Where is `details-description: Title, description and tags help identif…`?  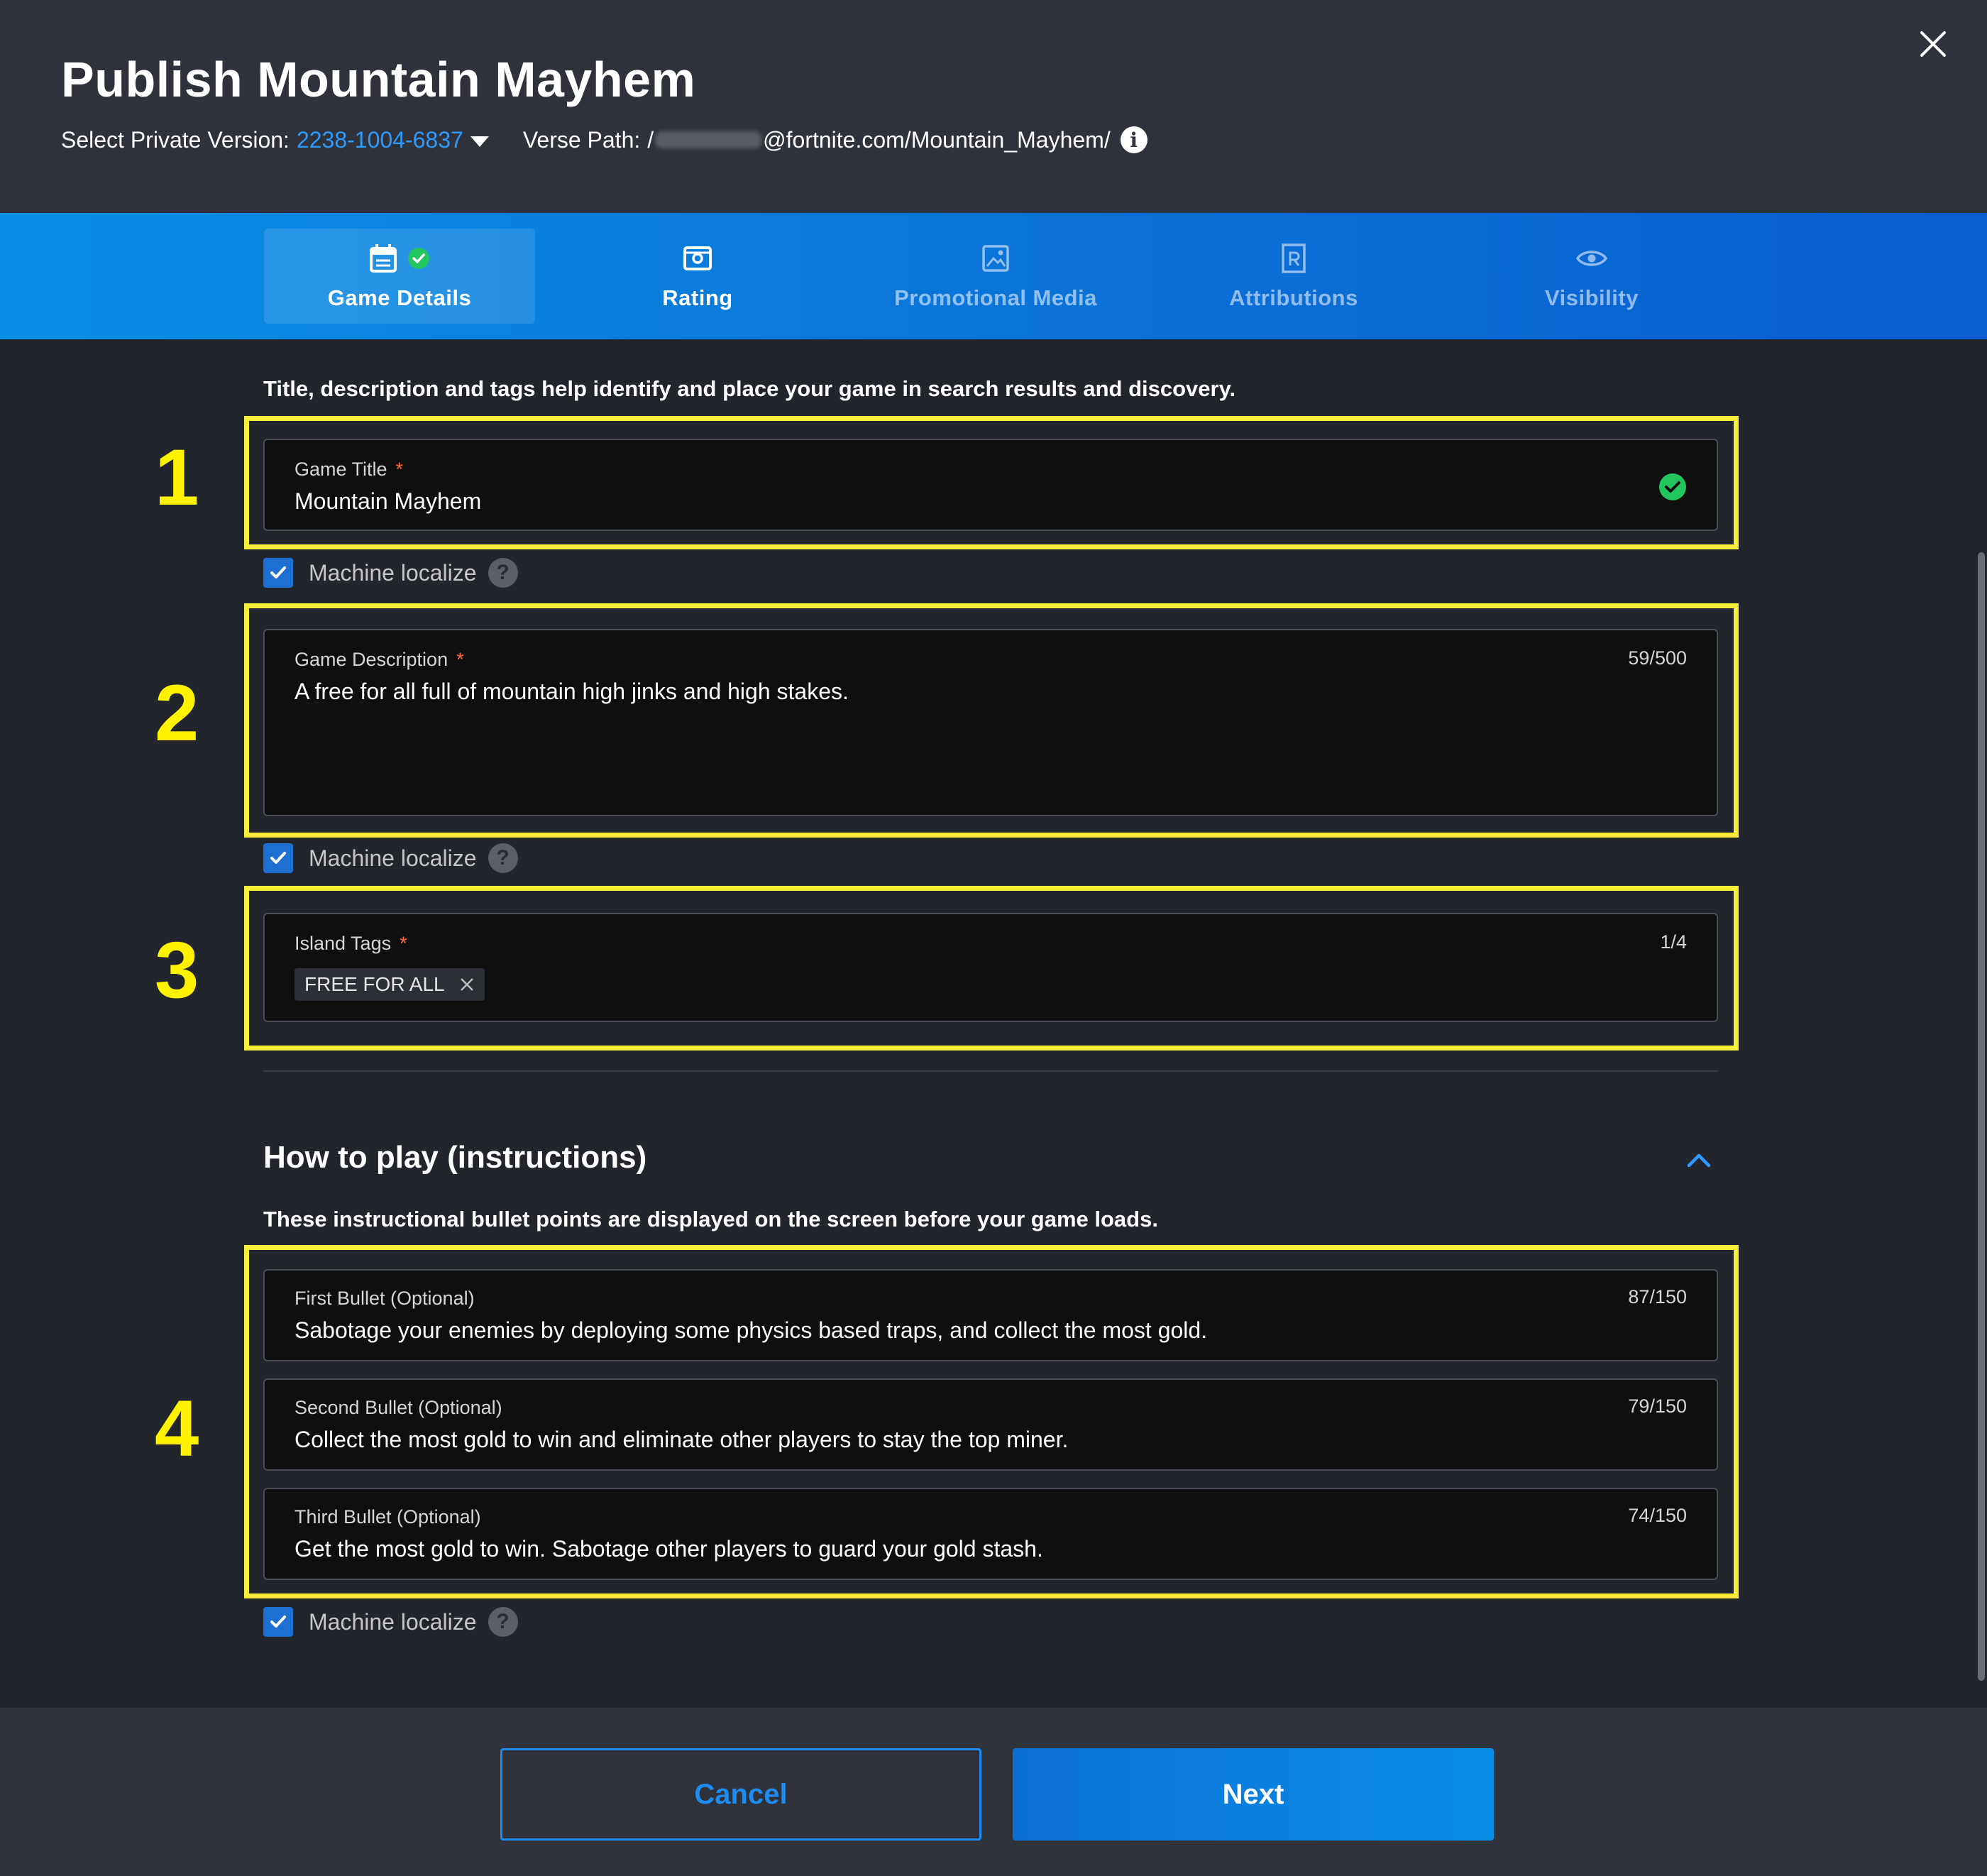
details-description: Title, description and tags help identif… is located at coordinates (750, 388).